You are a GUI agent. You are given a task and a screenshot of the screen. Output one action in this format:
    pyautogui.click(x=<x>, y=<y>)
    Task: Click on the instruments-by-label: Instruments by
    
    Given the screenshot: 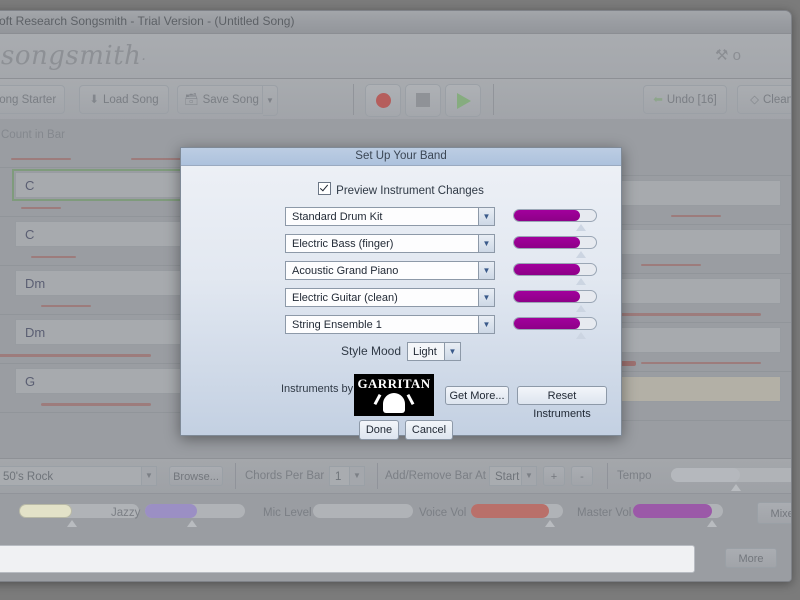 What is the action you would take?
    pyautogui.click(x=317, y=389)
    